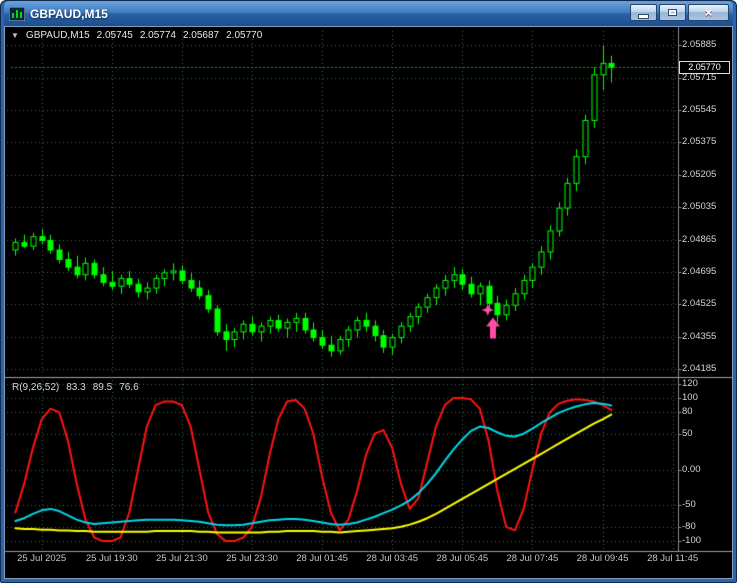  I want to click on time-axis-label: 28 Jul 03:45, so click(392, 558).